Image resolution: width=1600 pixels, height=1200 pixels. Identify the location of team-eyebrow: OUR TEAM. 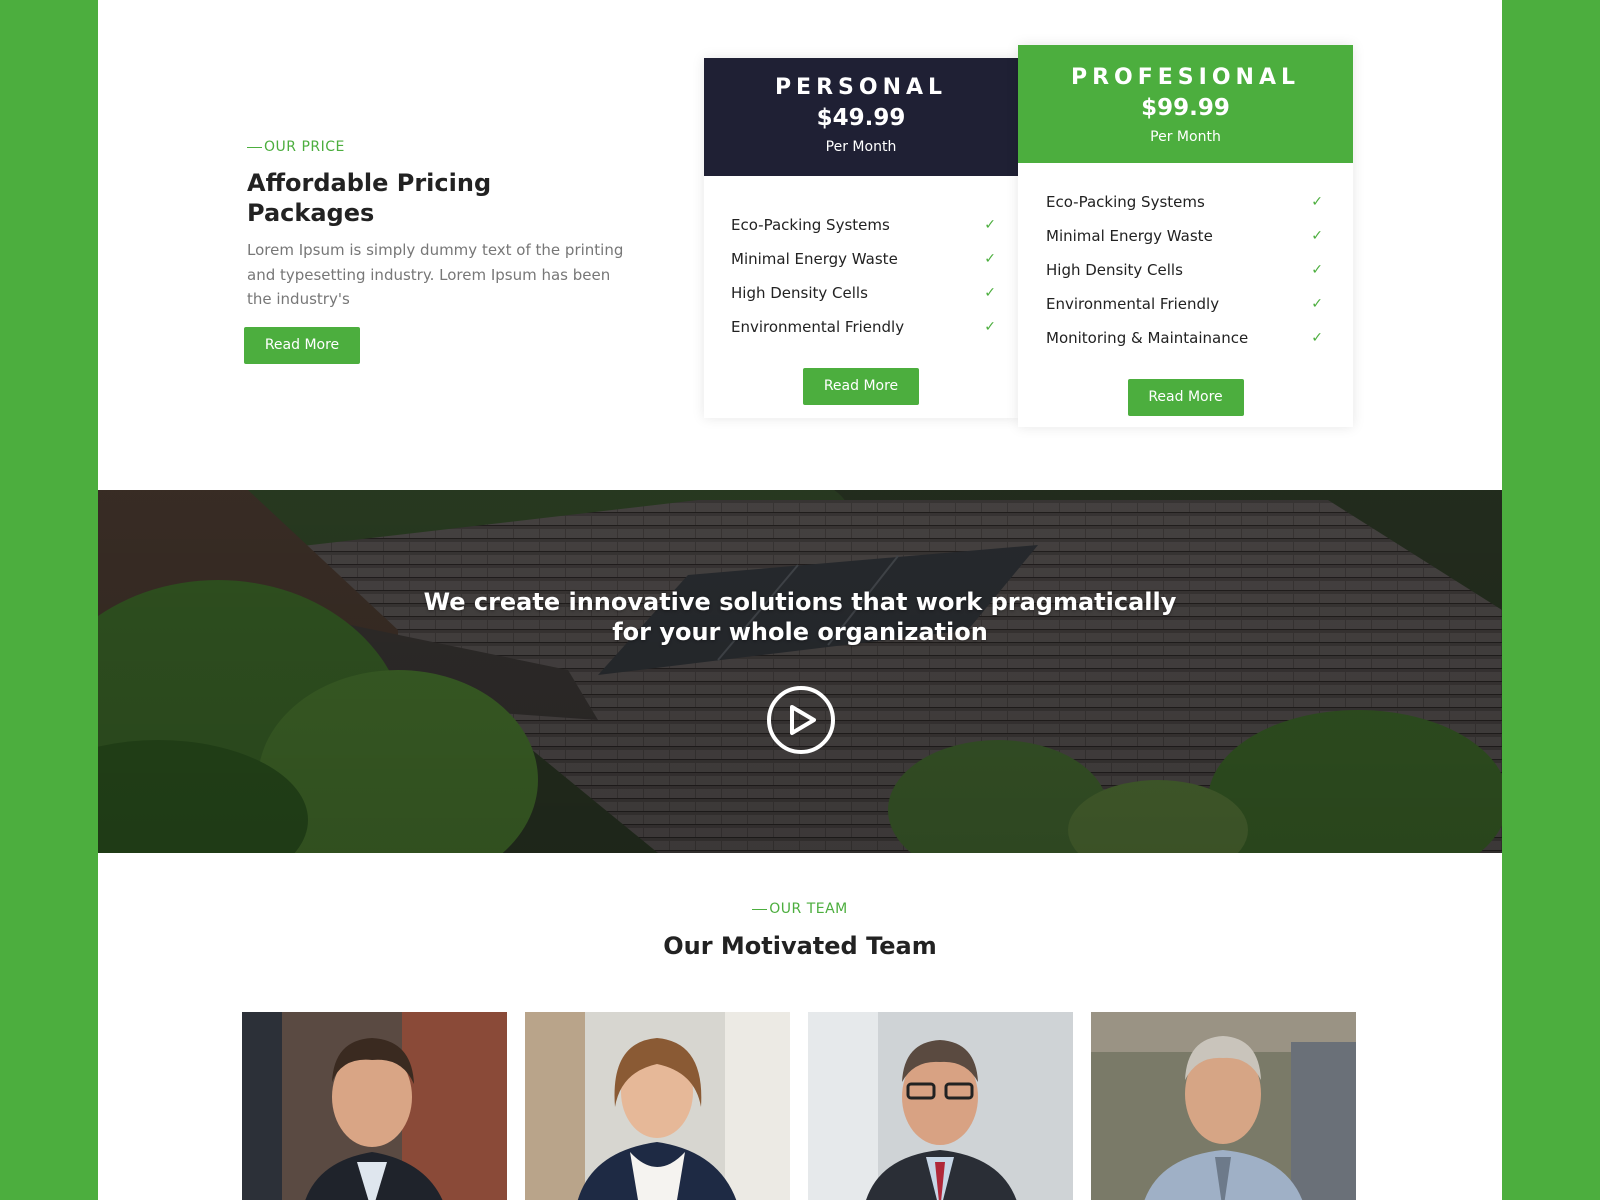
(800, 909).